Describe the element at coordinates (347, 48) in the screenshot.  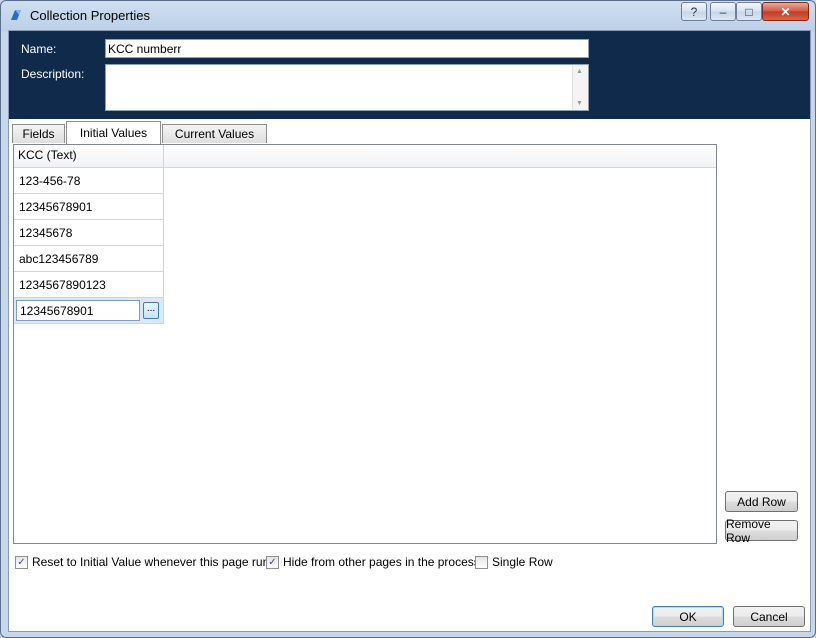
I see `name-input: KCC numberr` at that location.